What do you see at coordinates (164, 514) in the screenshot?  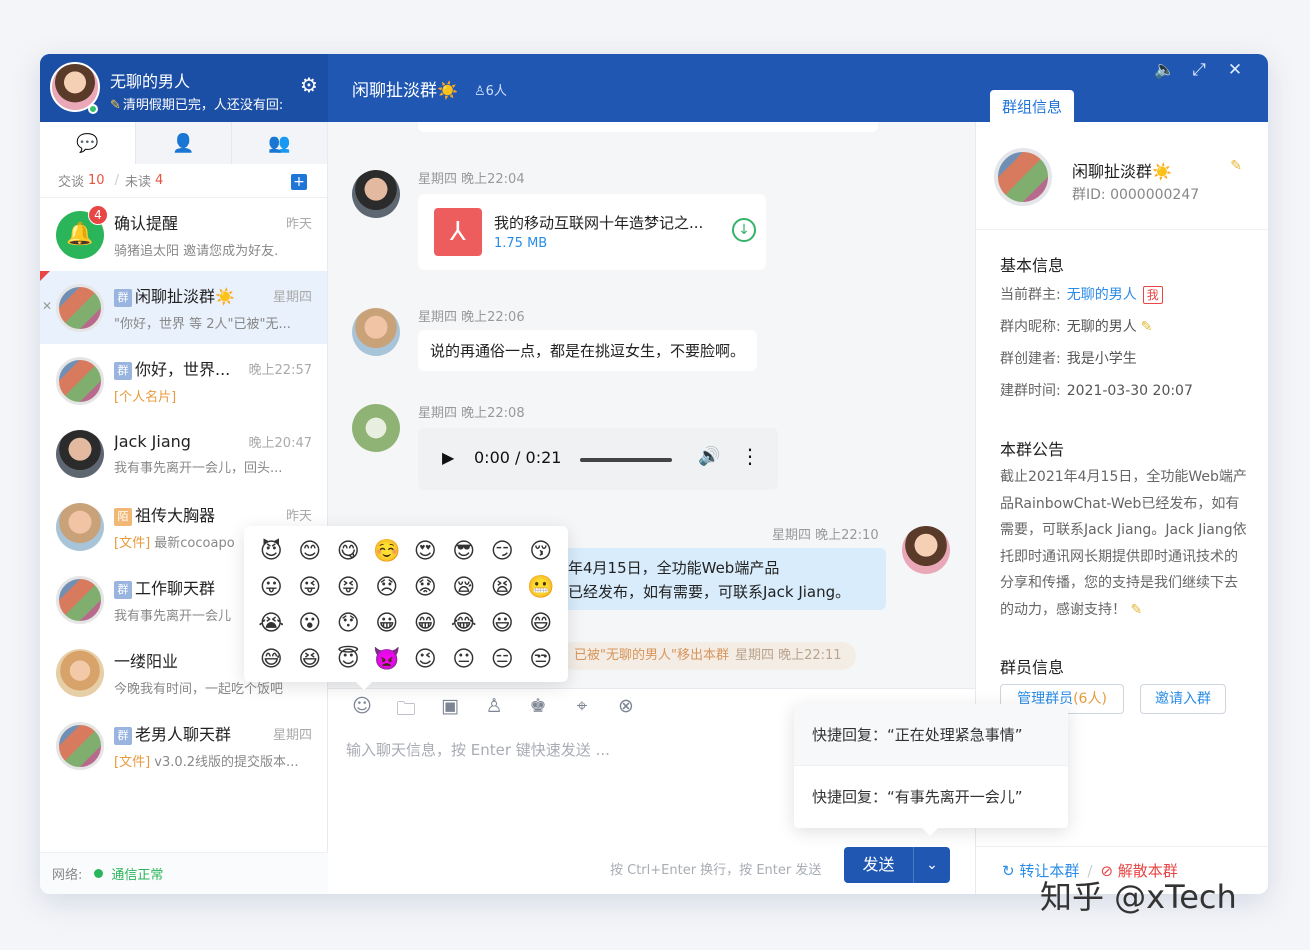 I see `conversation-name: 陌祖传大胸器` at bounding box center [164, 514].